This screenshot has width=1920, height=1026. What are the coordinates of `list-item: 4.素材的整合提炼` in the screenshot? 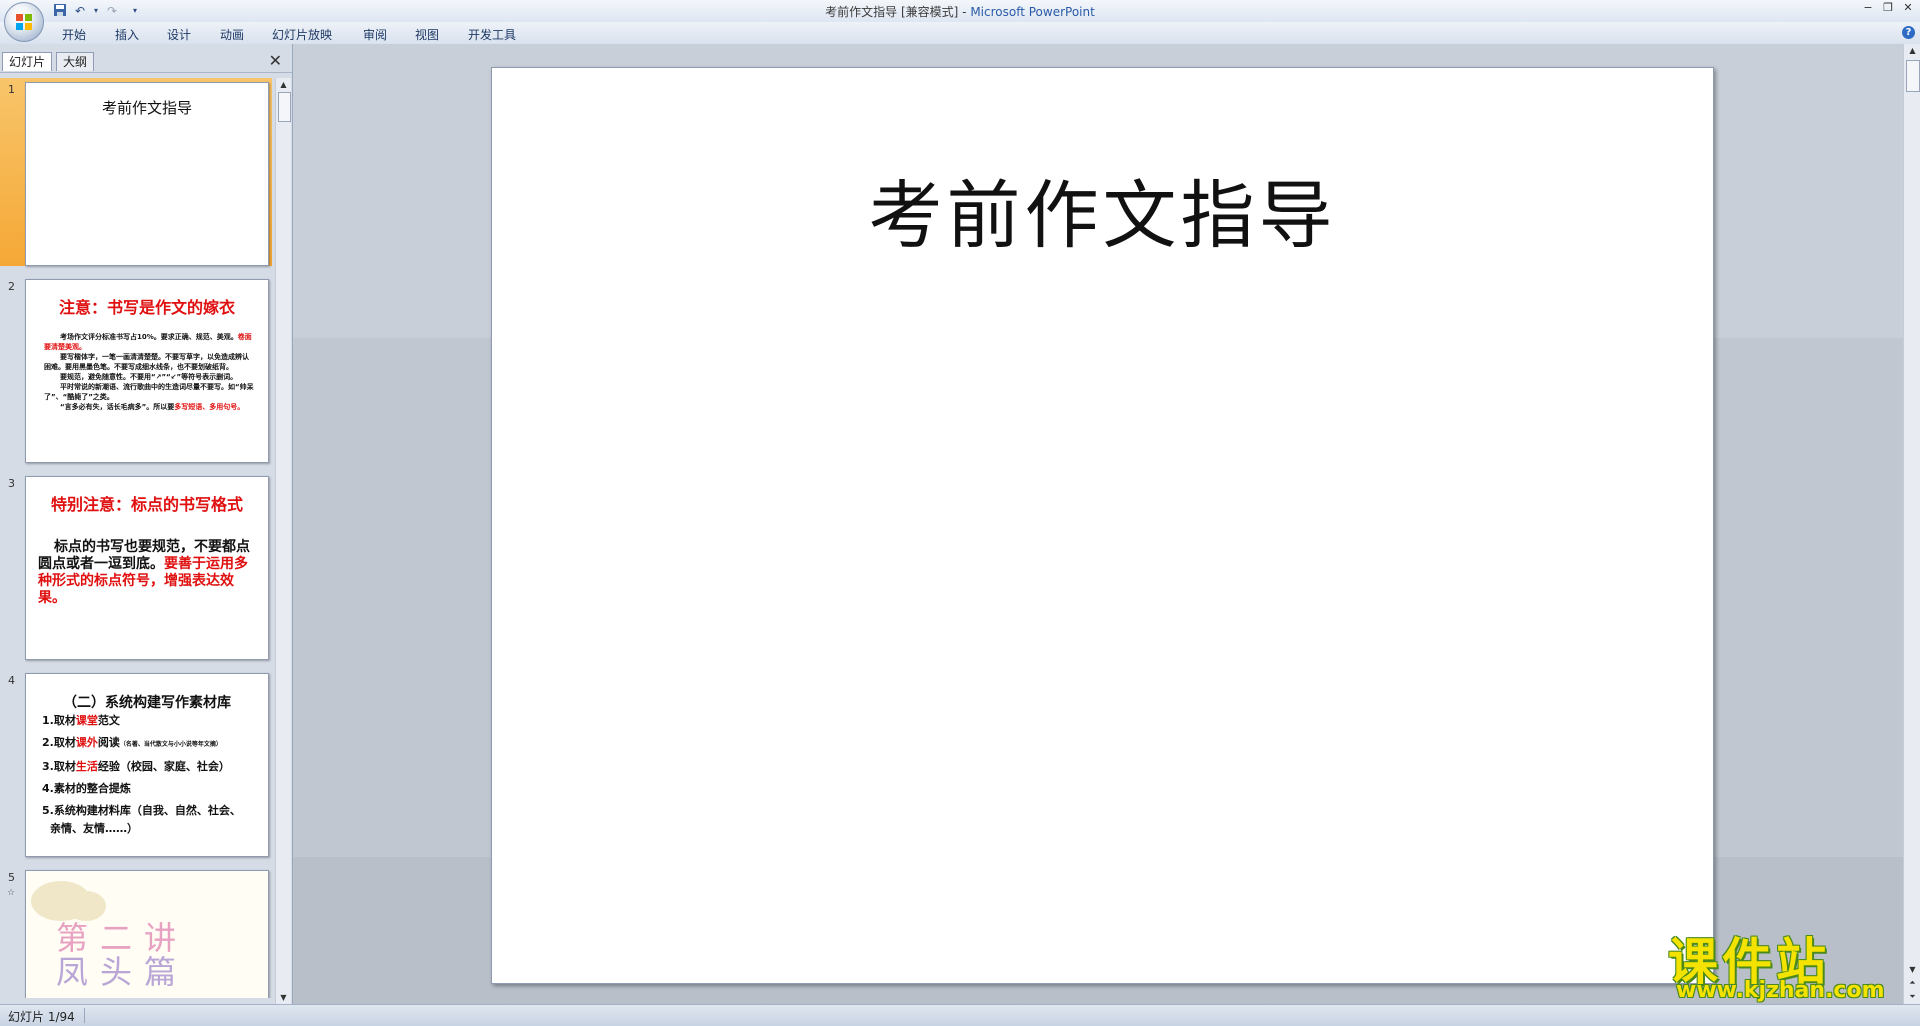 It's located at (86, 788).